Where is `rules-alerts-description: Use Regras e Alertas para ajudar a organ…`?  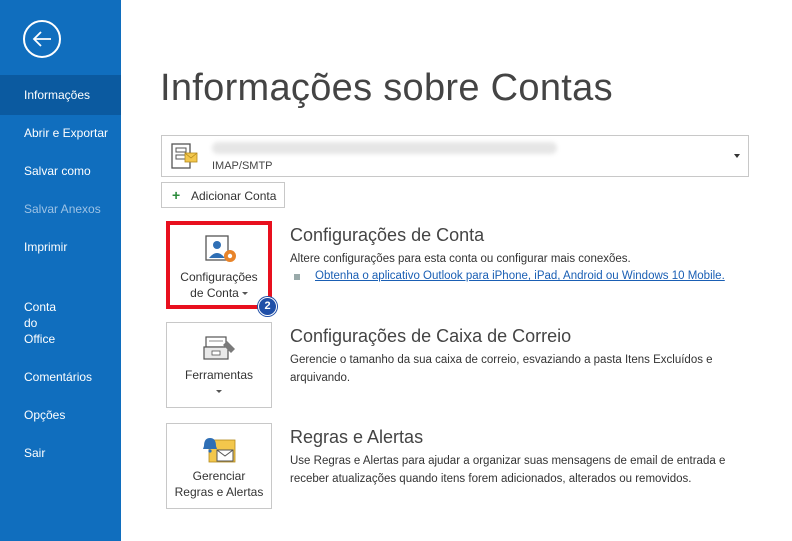
rules-alerts-description: Use Regras e Alertas para ajudar a organ… is located at coordinates (508, 470).